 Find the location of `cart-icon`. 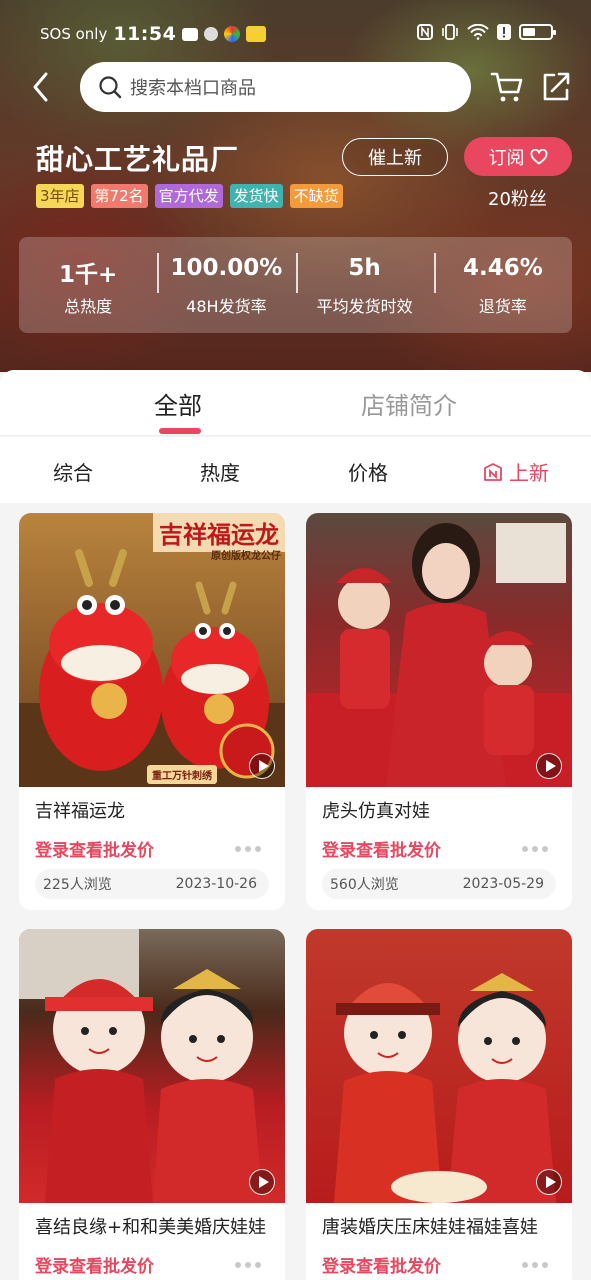

cart-icon is located at coordinates (507, 87).